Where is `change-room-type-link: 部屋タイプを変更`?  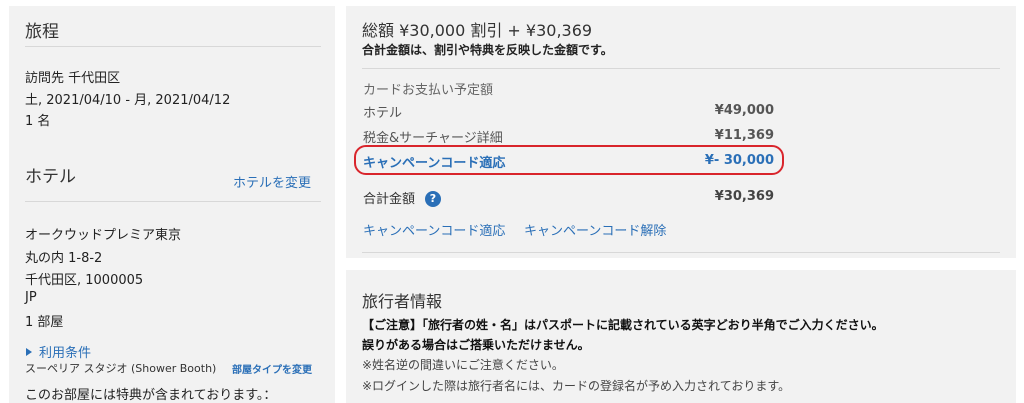
change-room-type-link: 部屋タイプを変更 is located at coordinates (272, 368).